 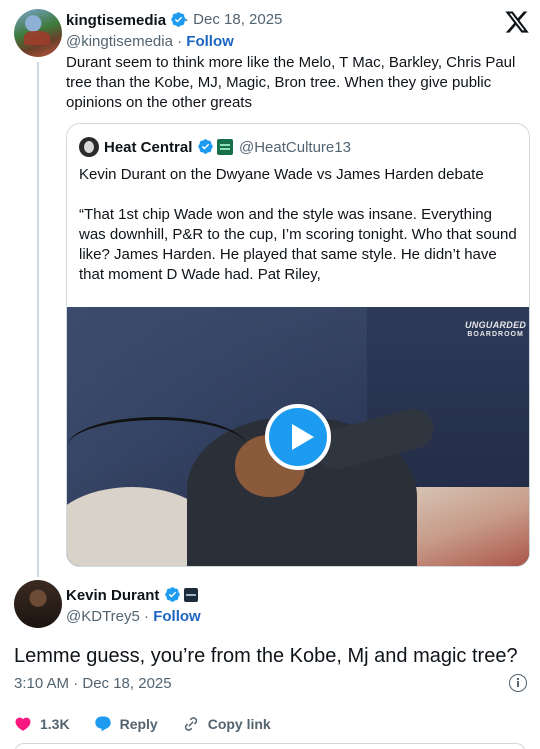 I want to click on x-logo-icon, so click(x=517, y=22).